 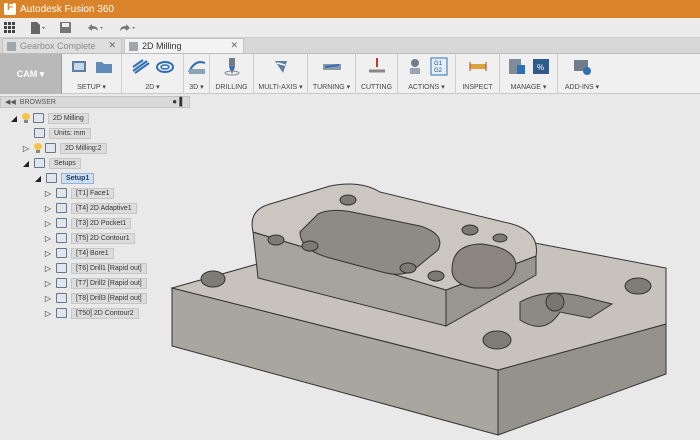 I want to click on adaptive-op-icon, so click(x=61, y=208).